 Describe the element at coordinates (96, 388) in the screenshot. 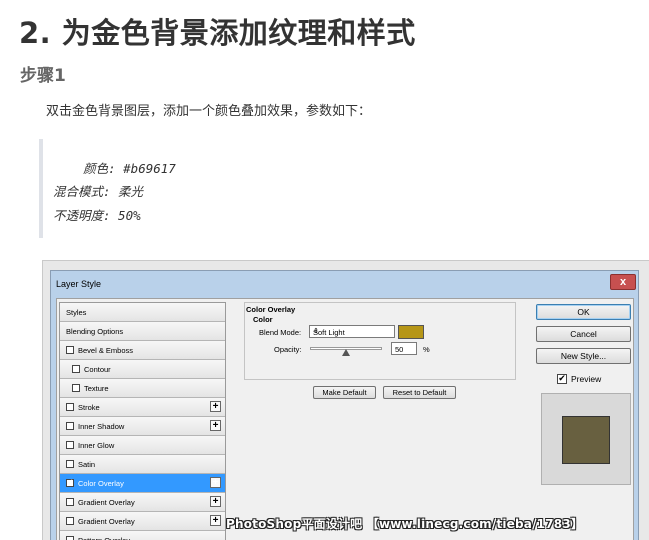

I see `style-item-label: Texture` at that location.